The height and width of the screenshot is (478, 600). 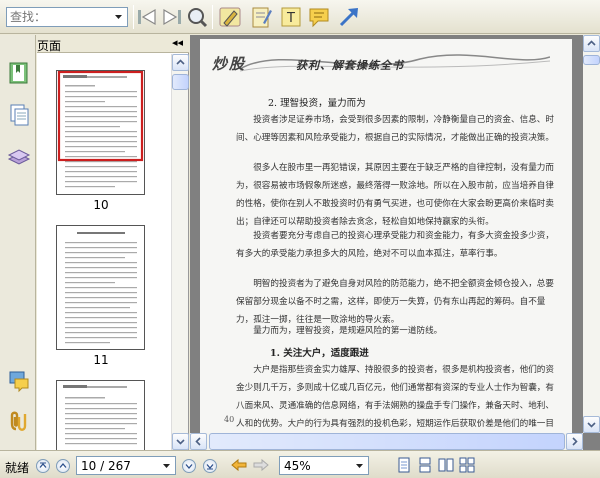 I want to click on facing-view-icon, so click(x=446, y=465).